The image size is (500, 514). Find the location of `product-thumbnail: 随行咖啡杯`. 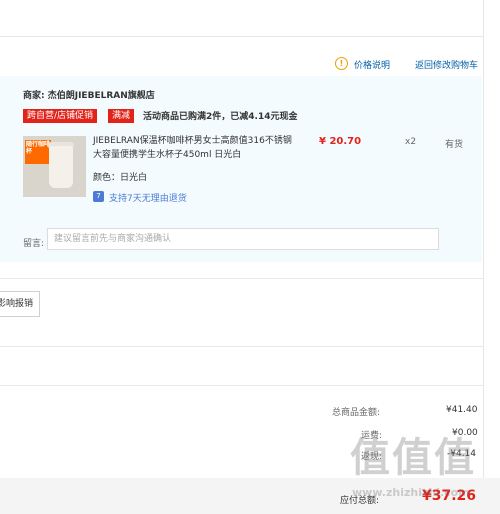

product-thumbnail: 随行咖啡杯 is located at coordinates (54, 166).